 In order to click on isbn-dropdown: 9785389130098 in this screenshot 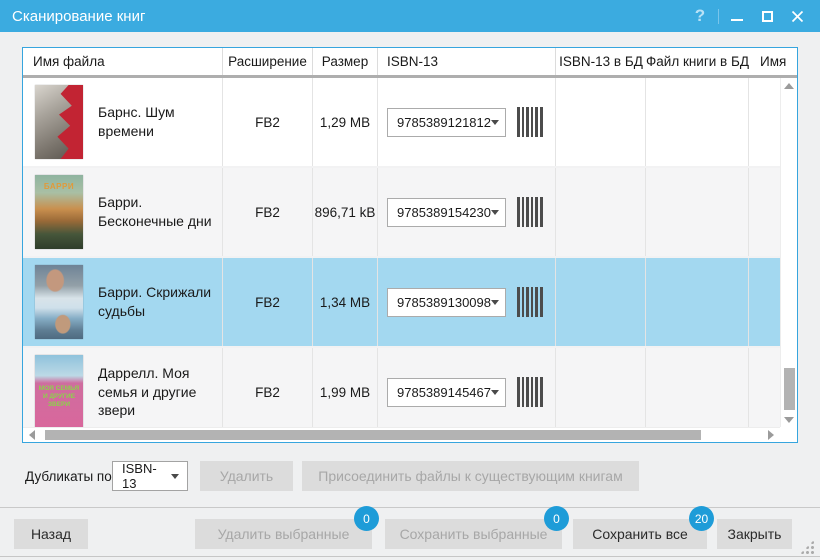, I will do `click(446, 302)`.